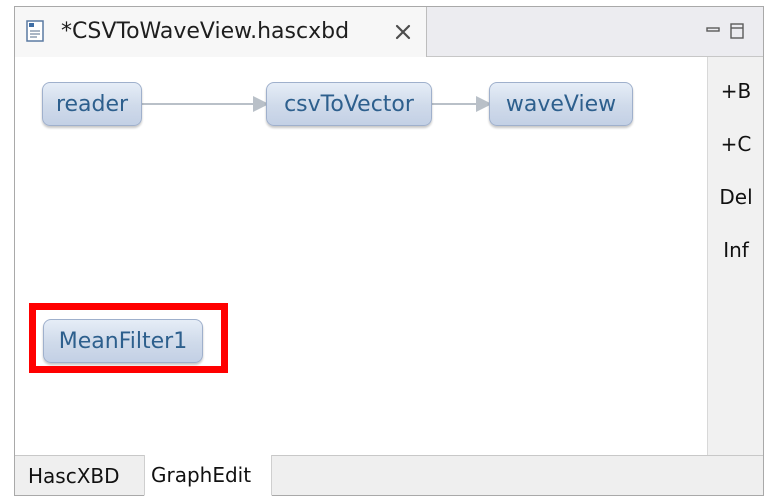 This screenshot has height=498, width=768. I want to click on palette-panel: +B +C Del Inf, so click(735, 256).